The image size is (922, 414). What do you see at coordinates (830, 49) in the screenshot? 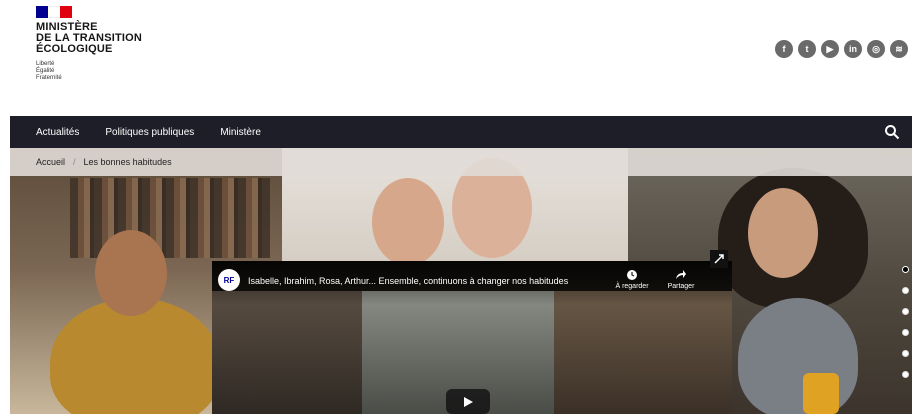
I see `youtube-icon: ▶` at bounding box center [830, 49].